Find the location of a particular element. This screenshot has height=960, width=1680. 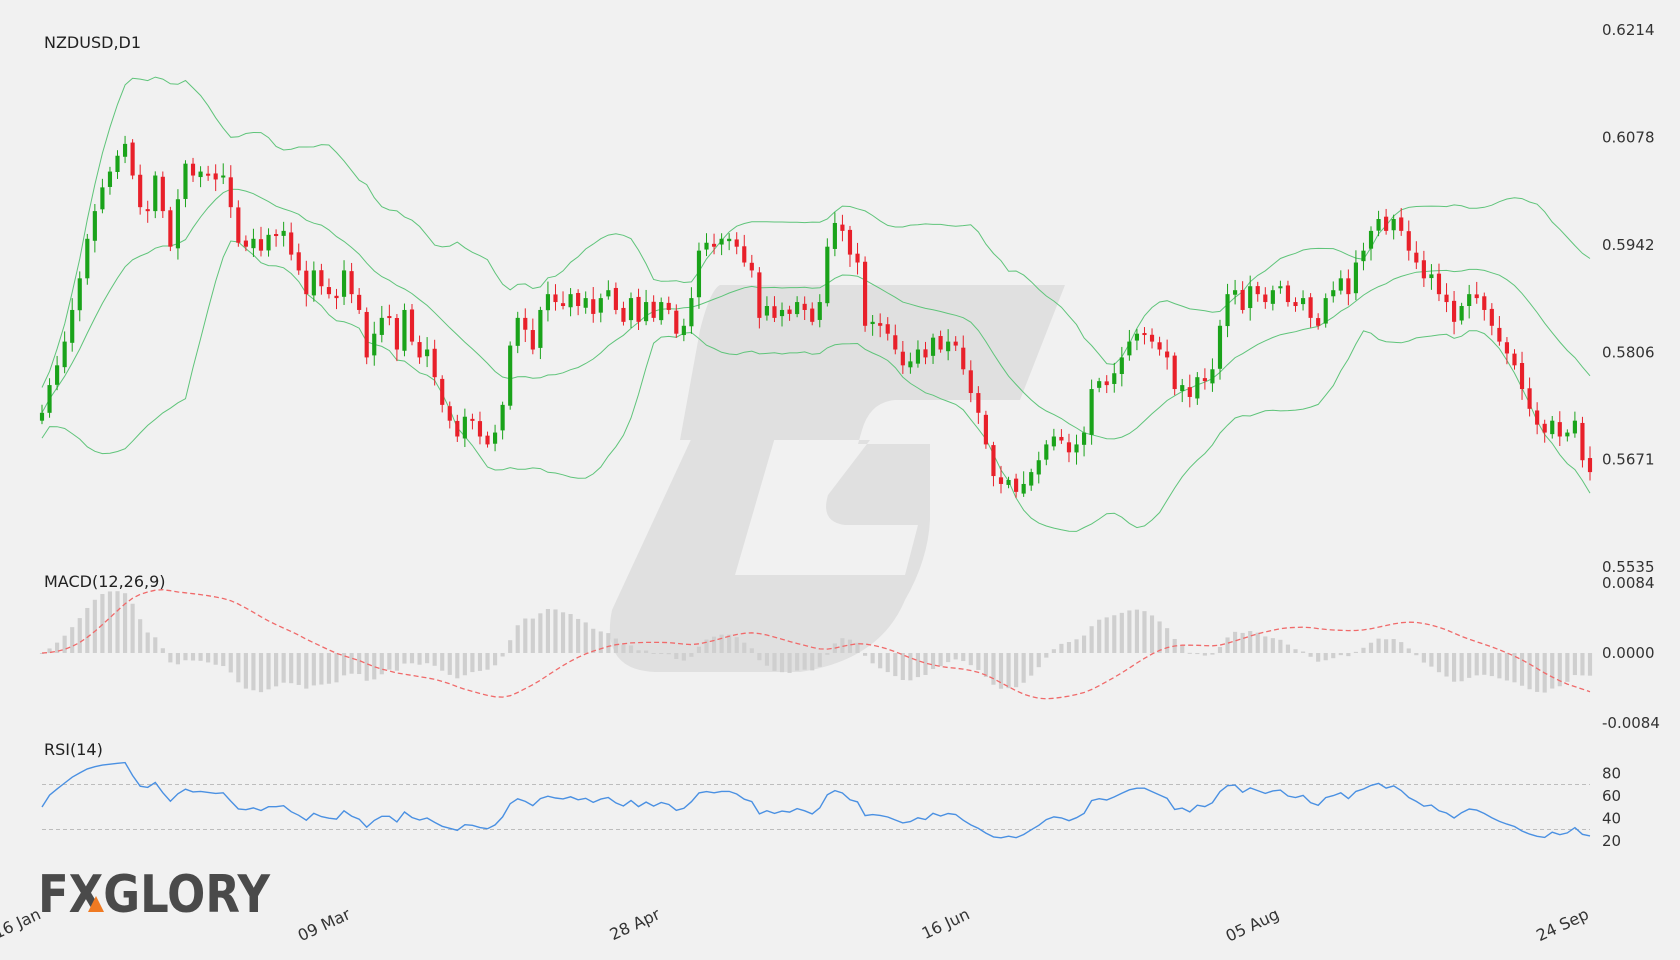

price-tick-label: 0.5806 is located at coordinates (1628, 353).